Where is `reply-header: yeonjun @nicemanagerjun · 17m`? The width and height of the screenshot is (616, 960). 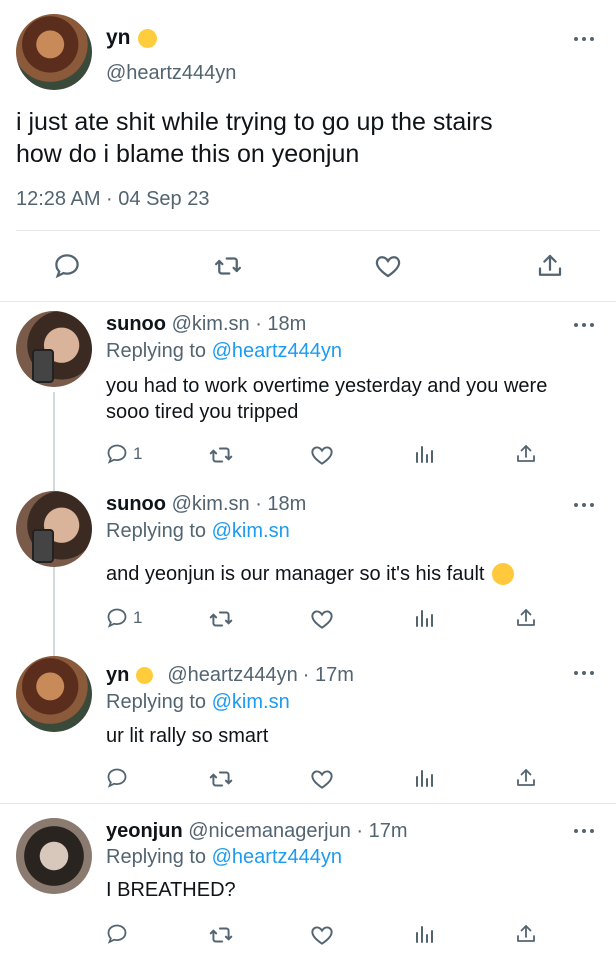 reply-header: yeonjun @nicemanagerjun · 17m is located at coordinates (257, 831).